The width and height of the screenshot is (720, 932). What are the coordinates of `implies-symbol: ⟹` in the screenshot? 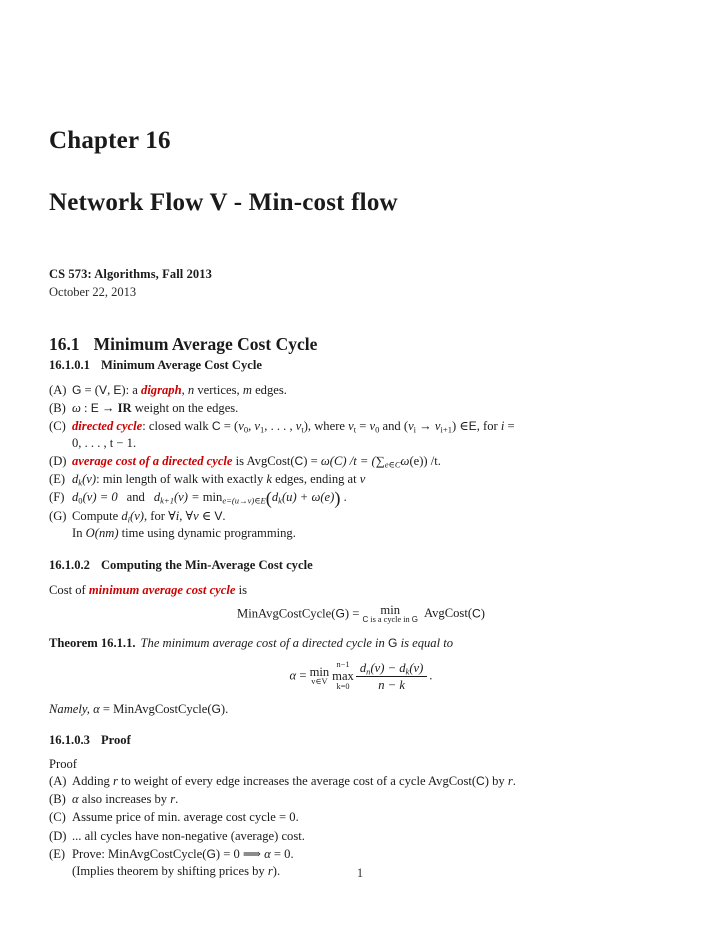 It's located at (251, 853).